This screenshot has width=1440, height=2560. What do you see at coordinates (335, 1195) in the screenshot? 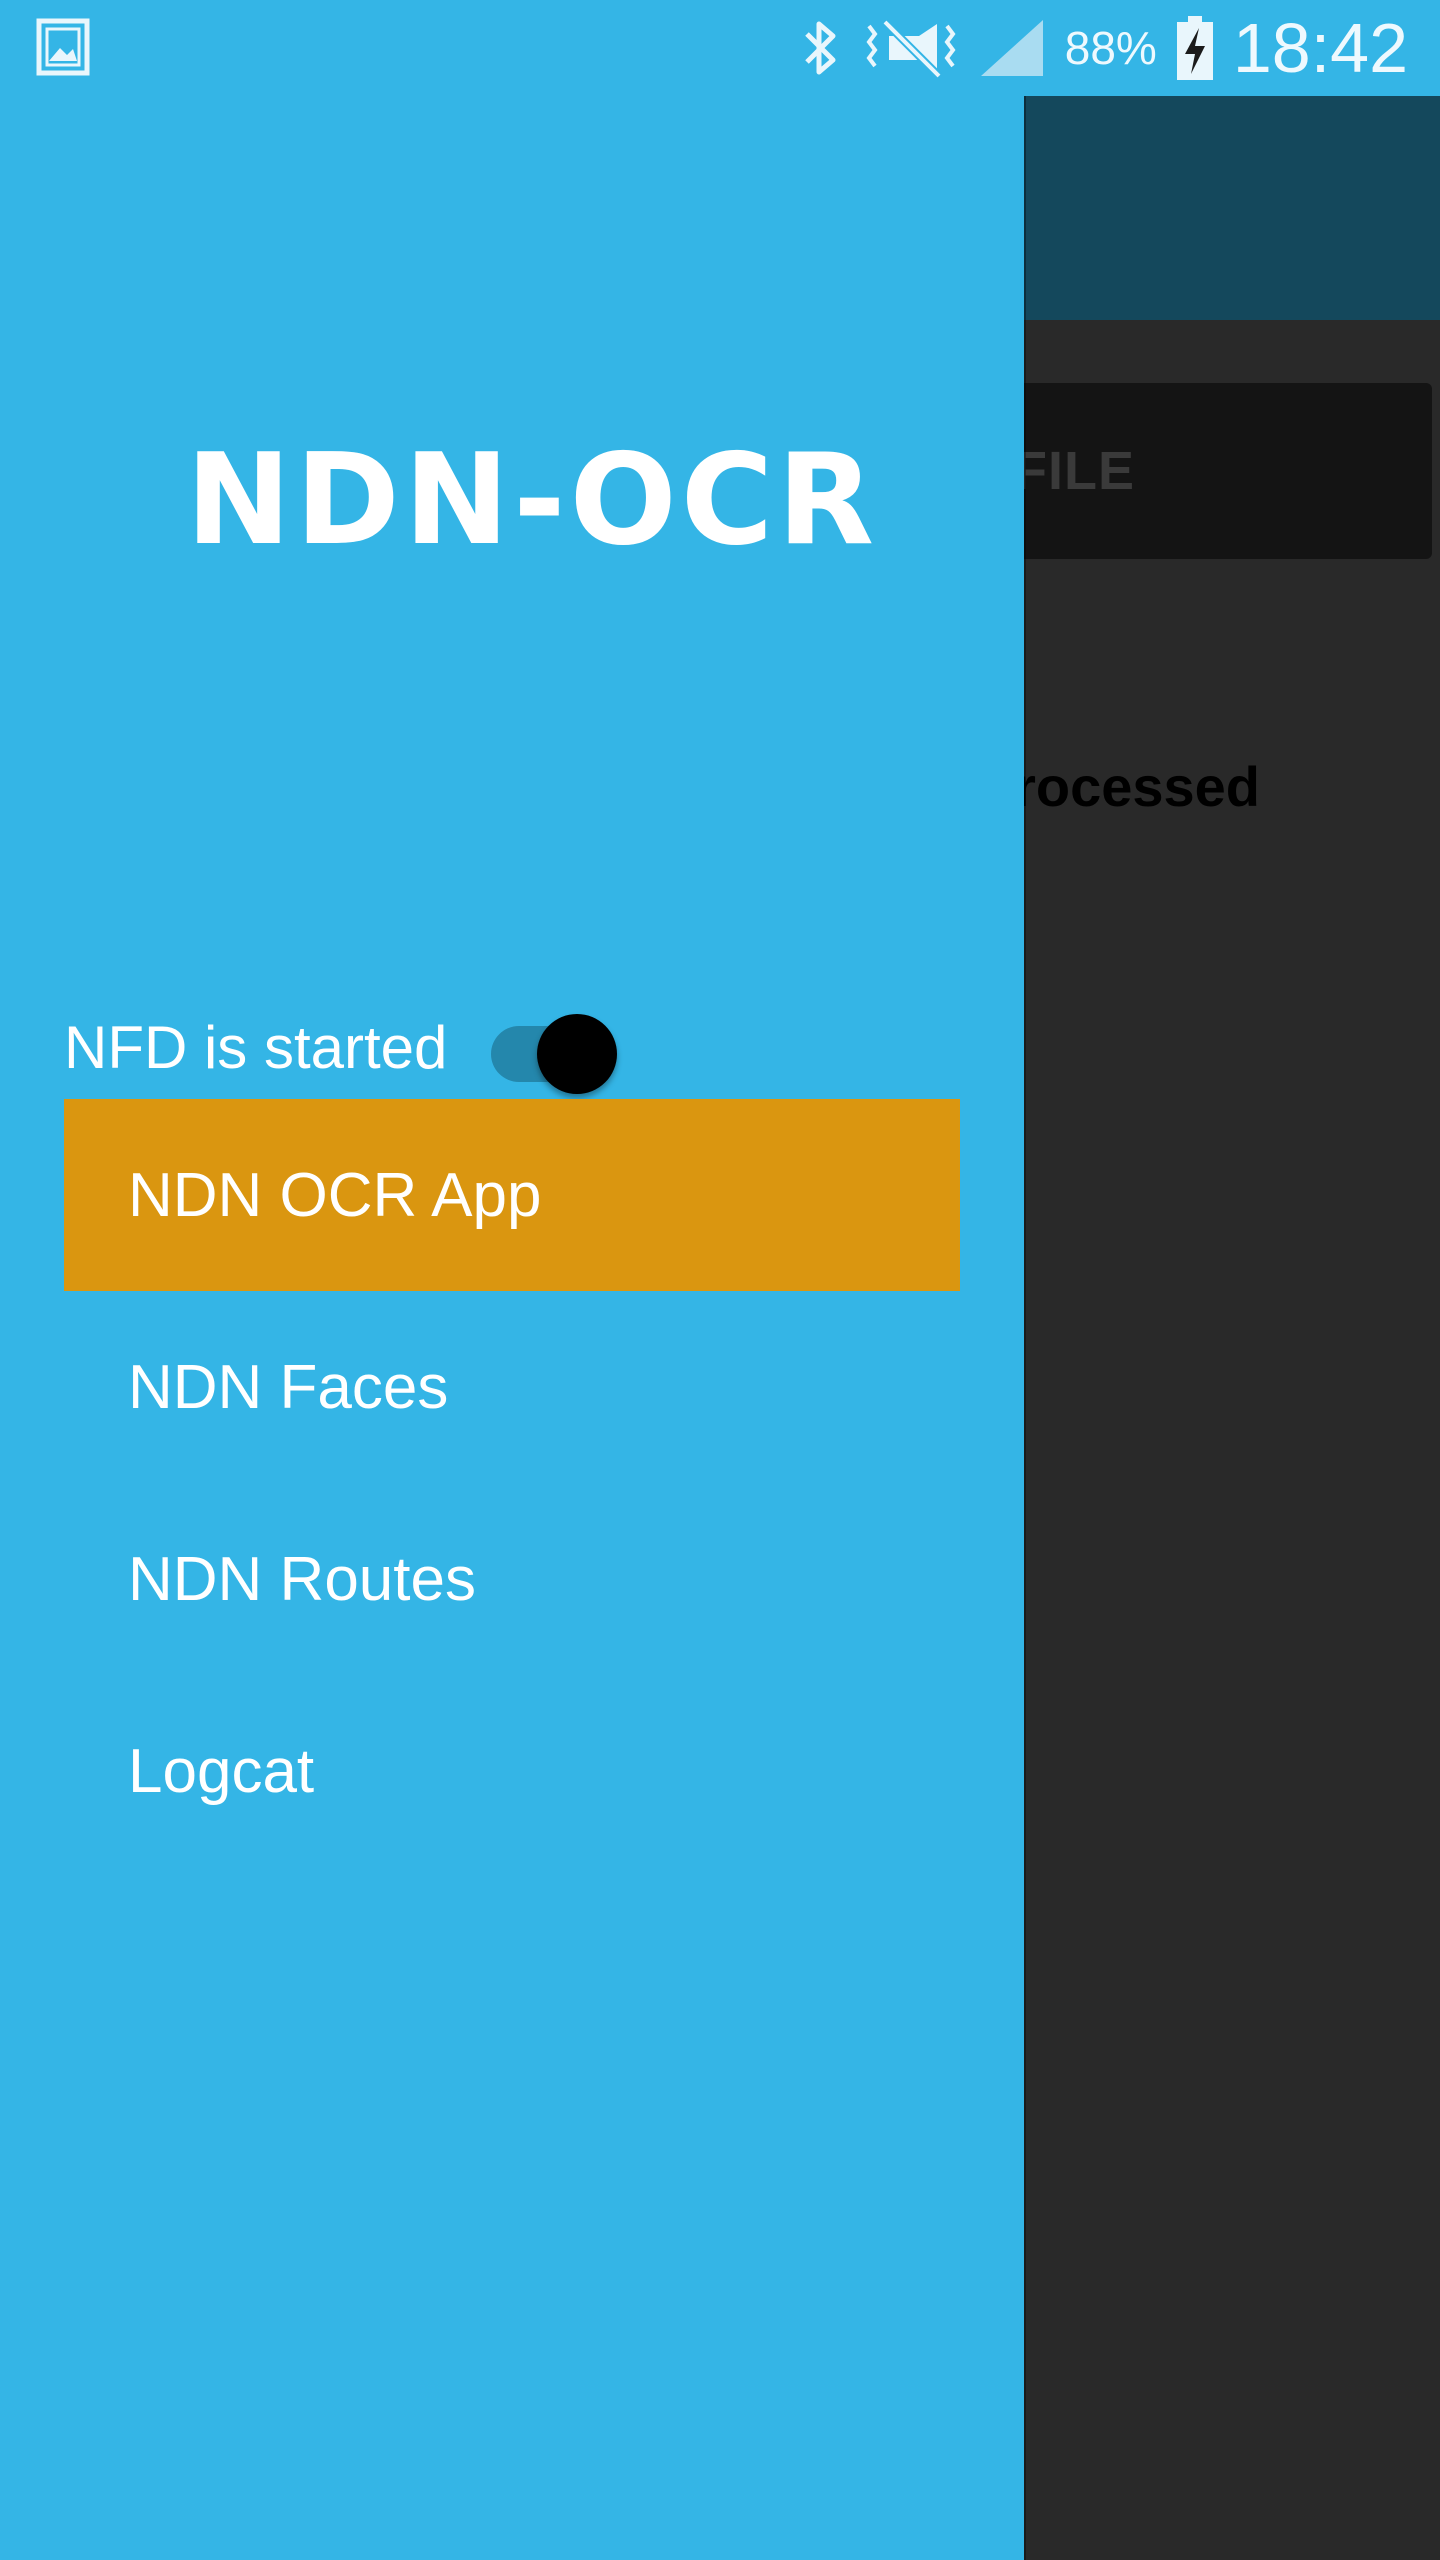
I see `menu-item-label: NDN OCR App` at bounding box center [335, 1195].